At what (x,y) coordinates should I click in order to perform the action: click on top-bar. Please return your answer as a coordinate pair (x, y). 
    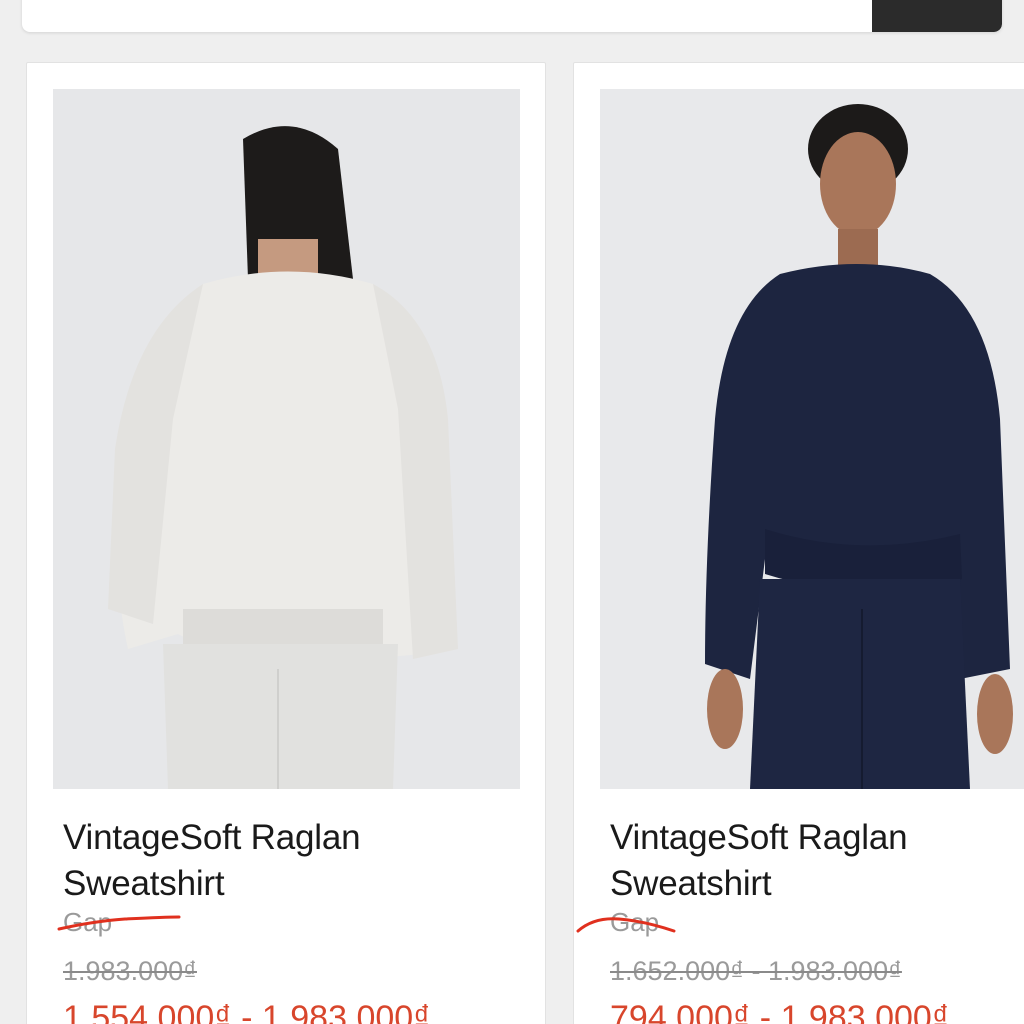
    Looking at the image, I should click on (512, 28).